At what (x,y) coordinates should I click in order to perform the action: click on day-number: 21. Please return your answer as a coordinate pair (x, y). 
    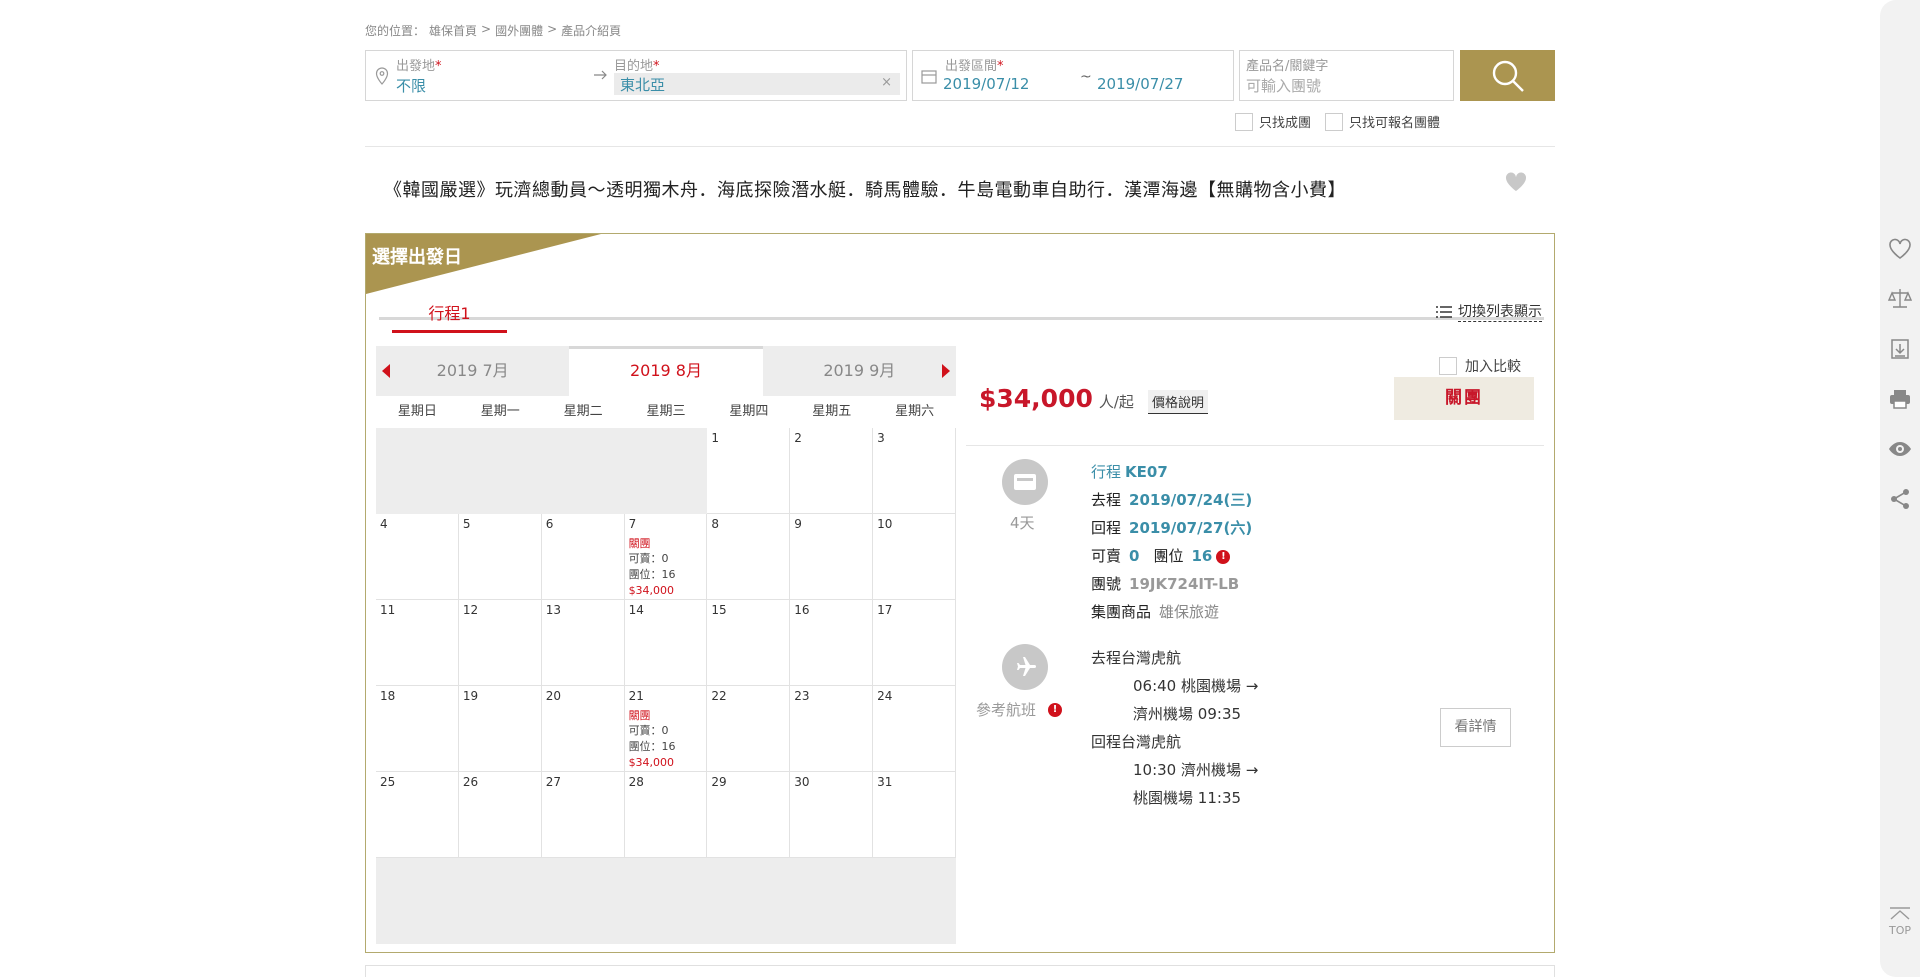
    Looking at the image, I should click on (636, 696).